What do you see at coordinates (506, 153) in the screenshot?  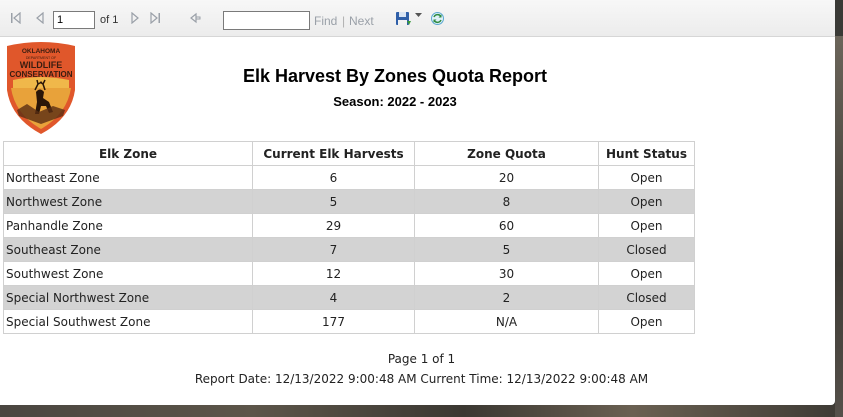 I see `column-header-zone-quota: Zone Quota` at bounding box center [506, 153].